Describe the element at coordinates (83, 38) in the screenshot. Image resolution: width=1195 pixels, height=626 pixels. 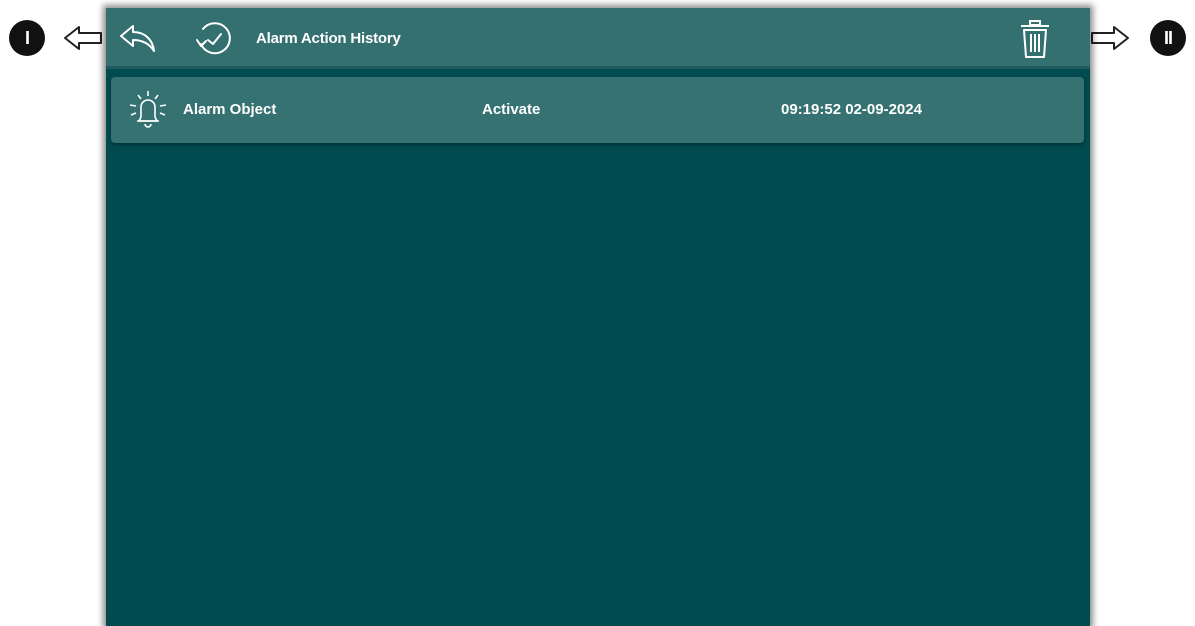
I see `callout-left-arrow-icon` at that location.